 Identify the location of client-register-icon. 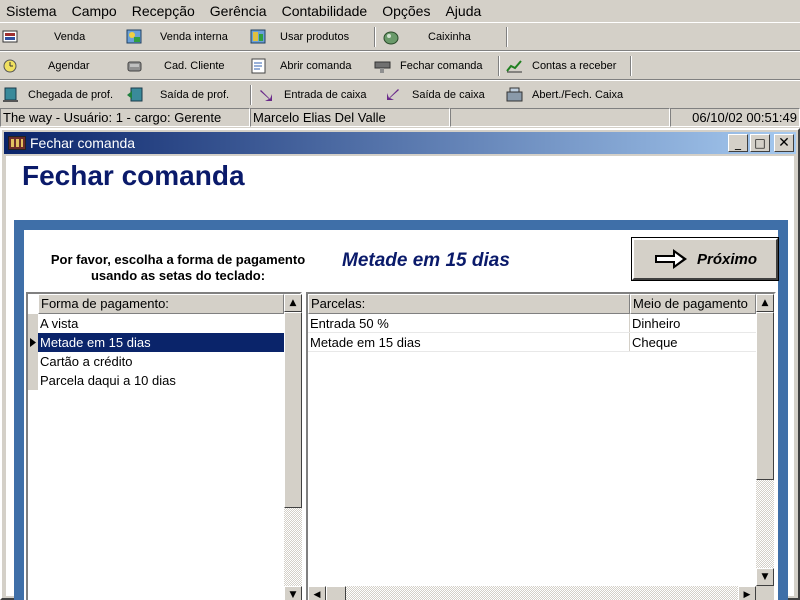
(135, 66).